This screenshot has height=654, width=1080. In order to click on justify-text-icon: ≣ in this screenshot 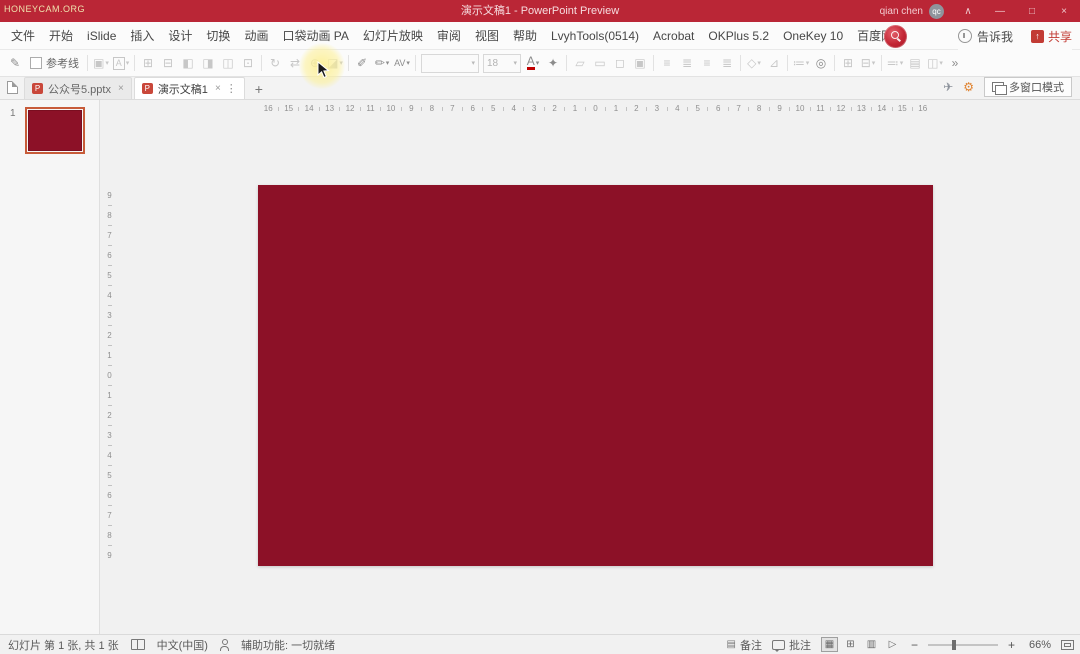, I will do `click(727, 63)`.